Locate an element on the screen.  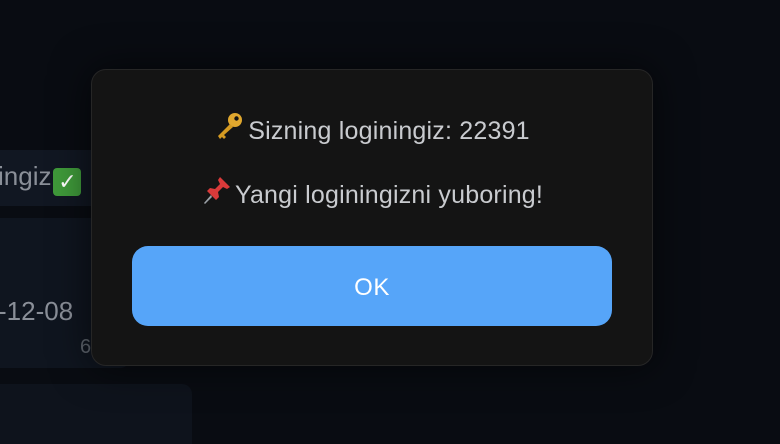
key-icon is located at coordinates (230, 129).